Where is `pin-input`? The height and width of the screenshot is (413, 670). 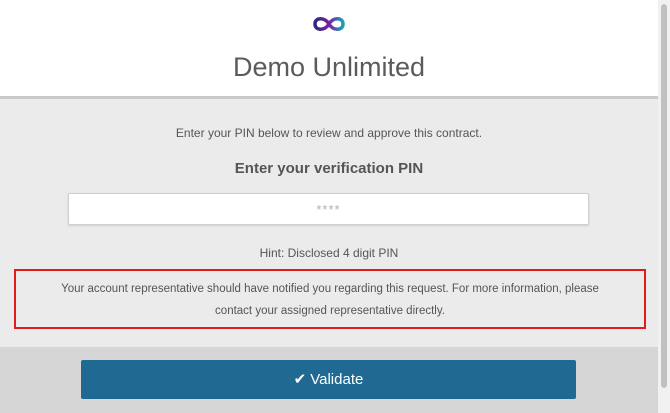
pin-input is located at coordinates (328, 209).